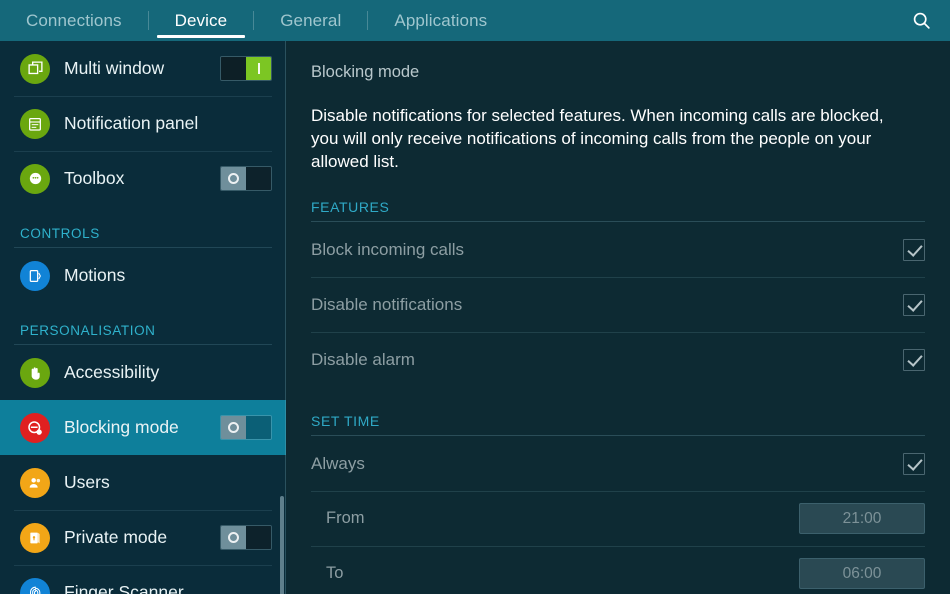 The image size is (950, 594). I want to click on sidebar-item-label: Multi window, so click(114, 68).